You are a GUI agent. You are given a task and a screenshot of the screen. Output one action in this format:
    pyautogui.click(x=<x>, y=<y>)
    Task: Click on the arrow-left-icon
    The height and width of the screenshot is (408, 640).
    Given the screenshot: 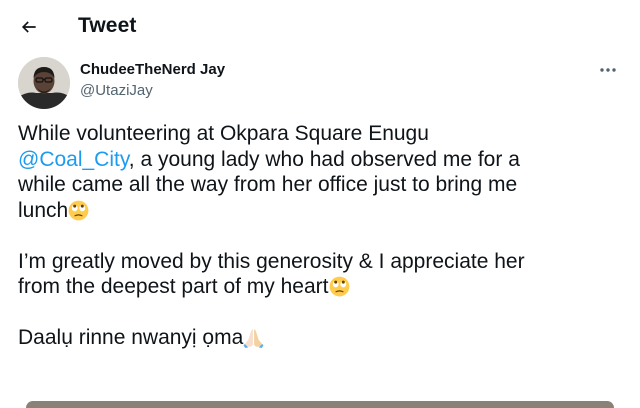 What is the action you would take?
    pyautogui.click(x=28, y=27)
    